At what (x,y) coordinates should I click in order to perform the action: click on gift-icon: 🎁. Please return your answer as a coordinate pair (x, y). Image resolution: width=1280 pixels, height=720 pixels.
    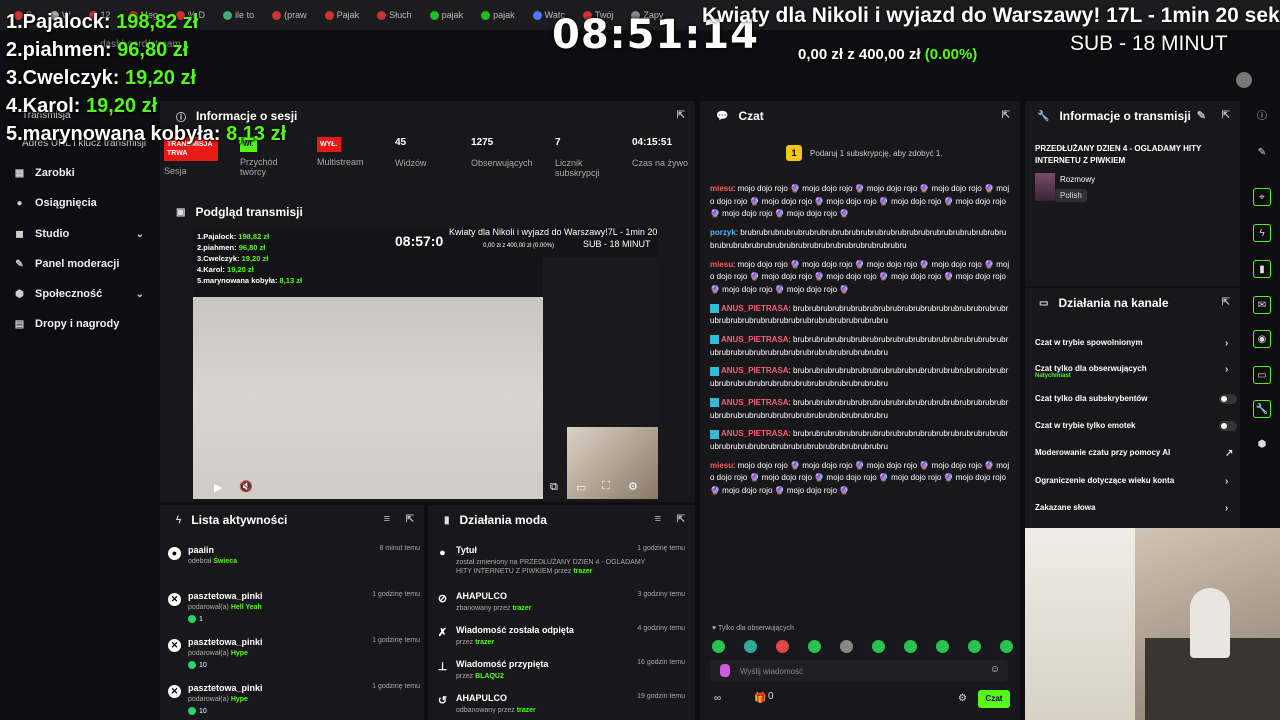
    Looking at the image, I should click on (760, 698).